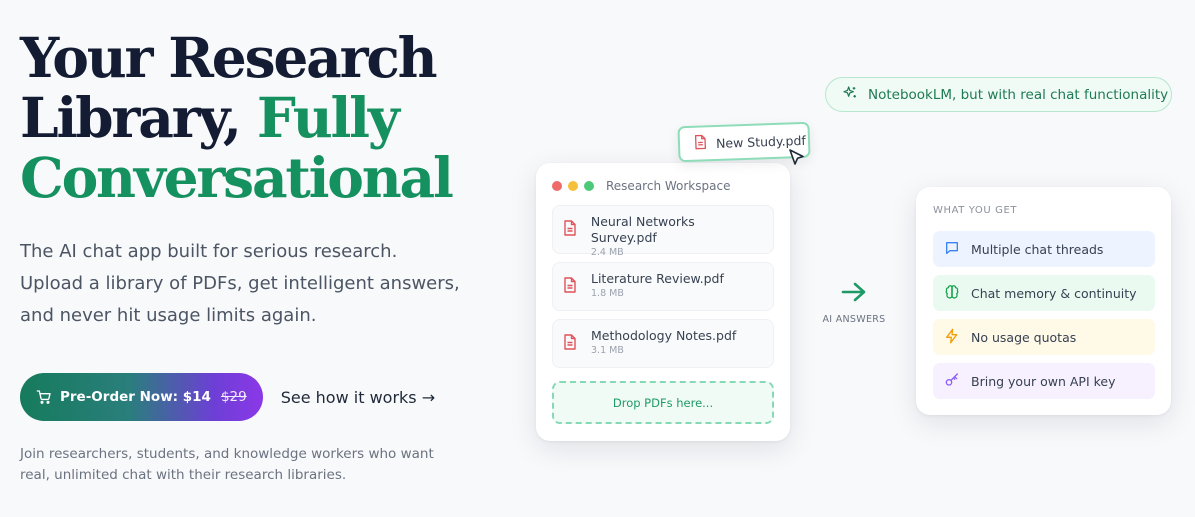  I want to click on file-name: Neural Networks Survey.pdf, so click(642, 229).